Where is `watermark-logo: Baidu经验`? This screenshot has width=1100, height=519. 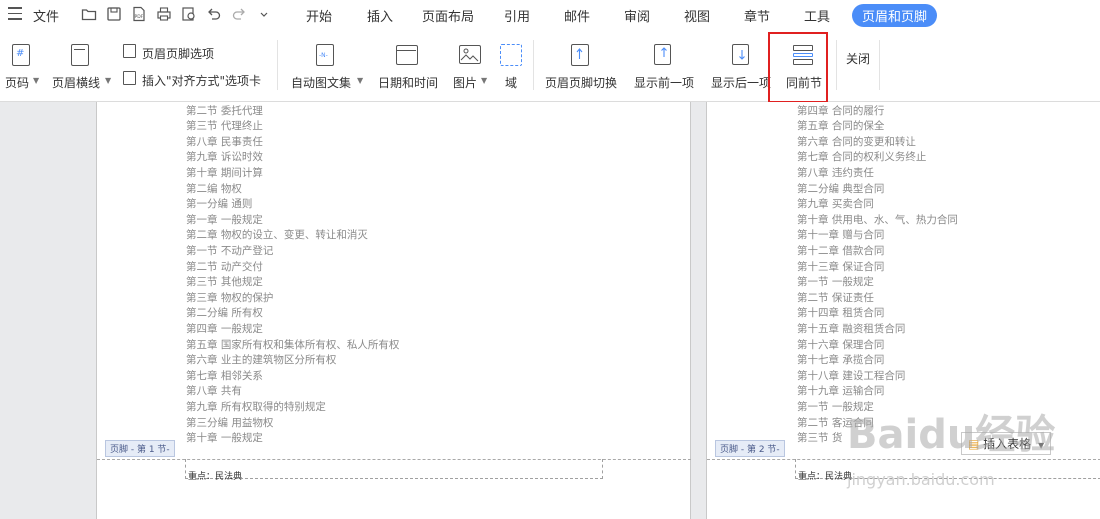
watermark-logo: Baidu经验 is located at coordinates (951, 435).